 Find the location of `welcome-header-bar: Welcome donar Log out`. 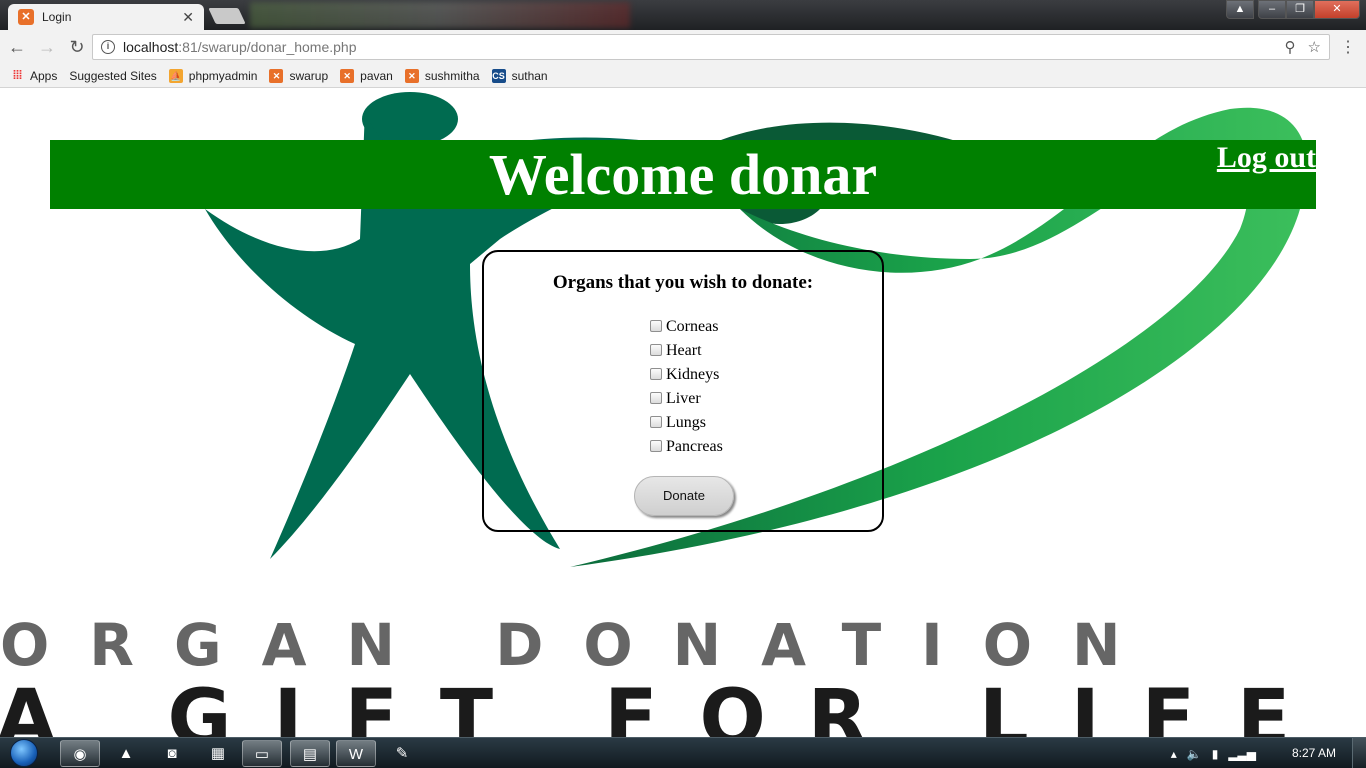

welcome-header-bar: Welcome donar Log out is located at coordinates (683, 174).